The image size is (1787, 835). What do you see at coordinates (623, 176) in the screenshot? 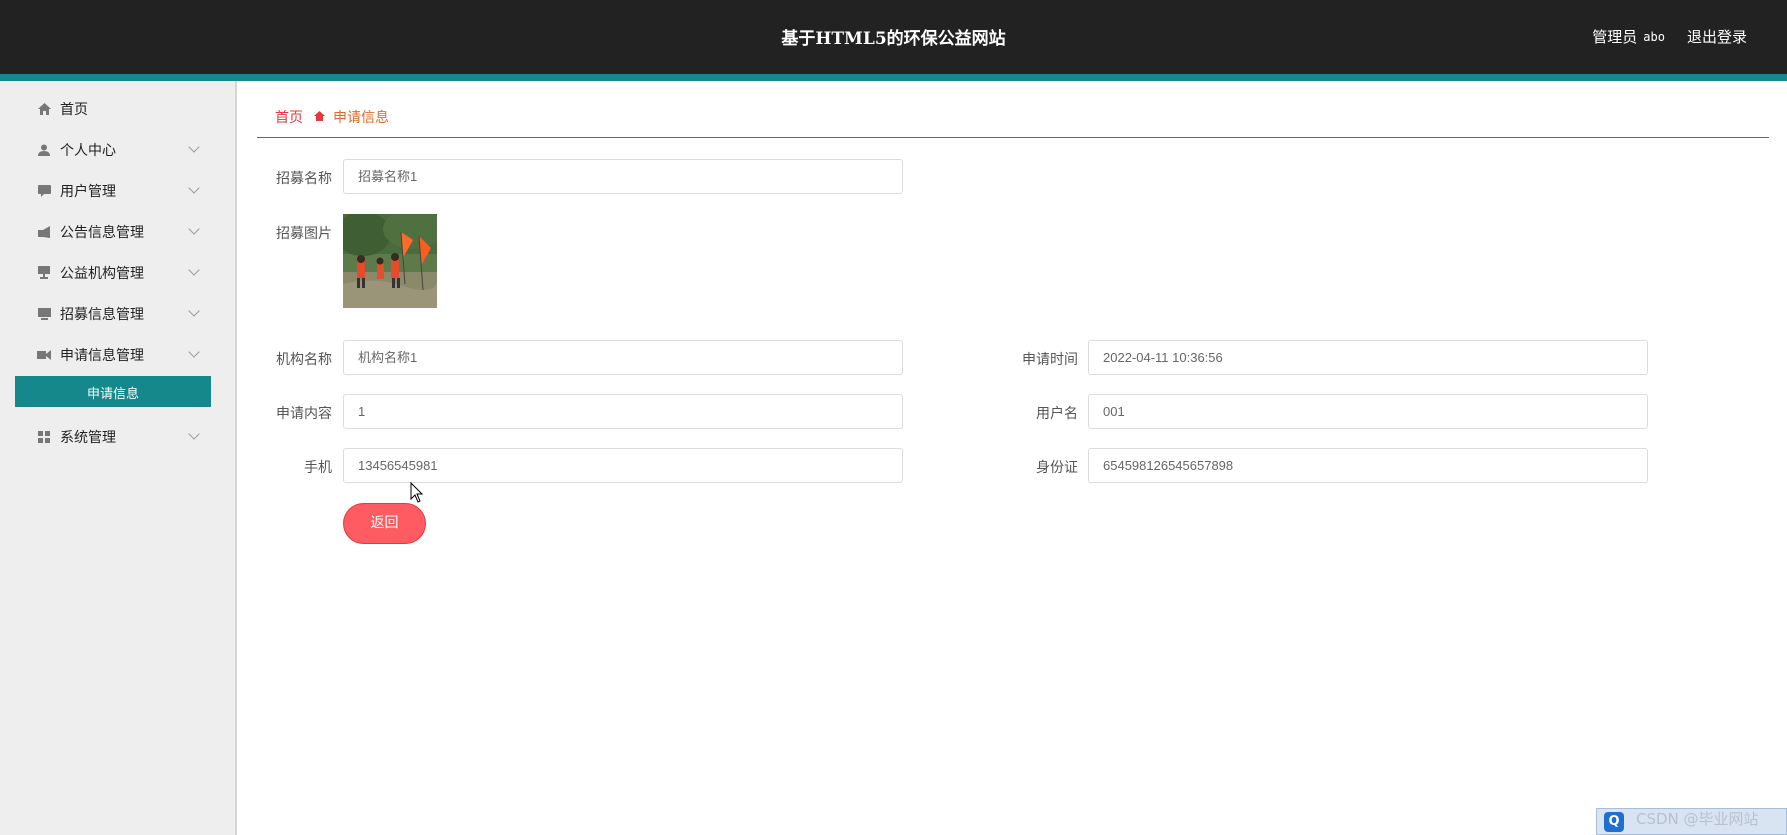
I see `recruit-name-field: 招募名称1` at bounding box center [623, 176].